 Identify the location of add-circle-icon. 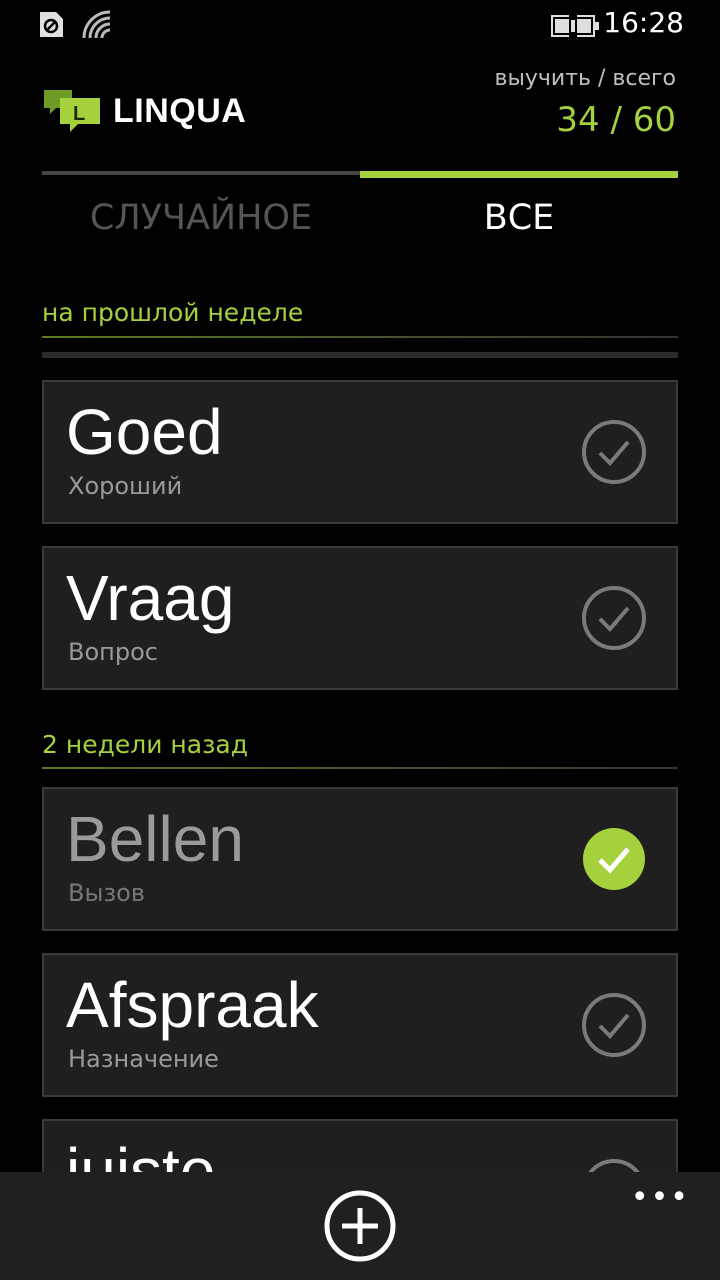
(360, 1226).